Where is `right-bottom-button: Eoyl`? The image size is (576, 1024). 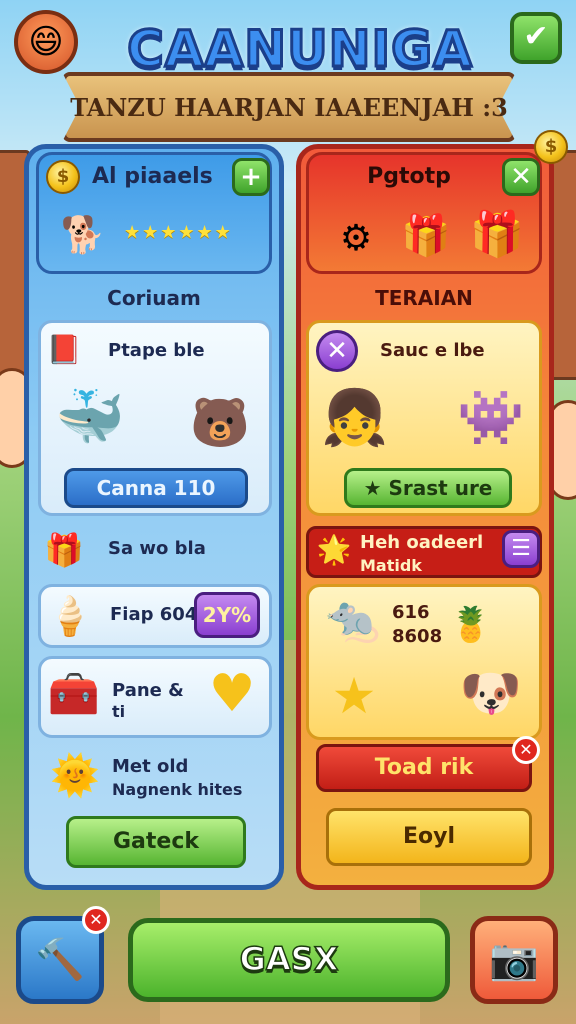
right-bottom-button: Eoyl is located at coordinates (429, 837).